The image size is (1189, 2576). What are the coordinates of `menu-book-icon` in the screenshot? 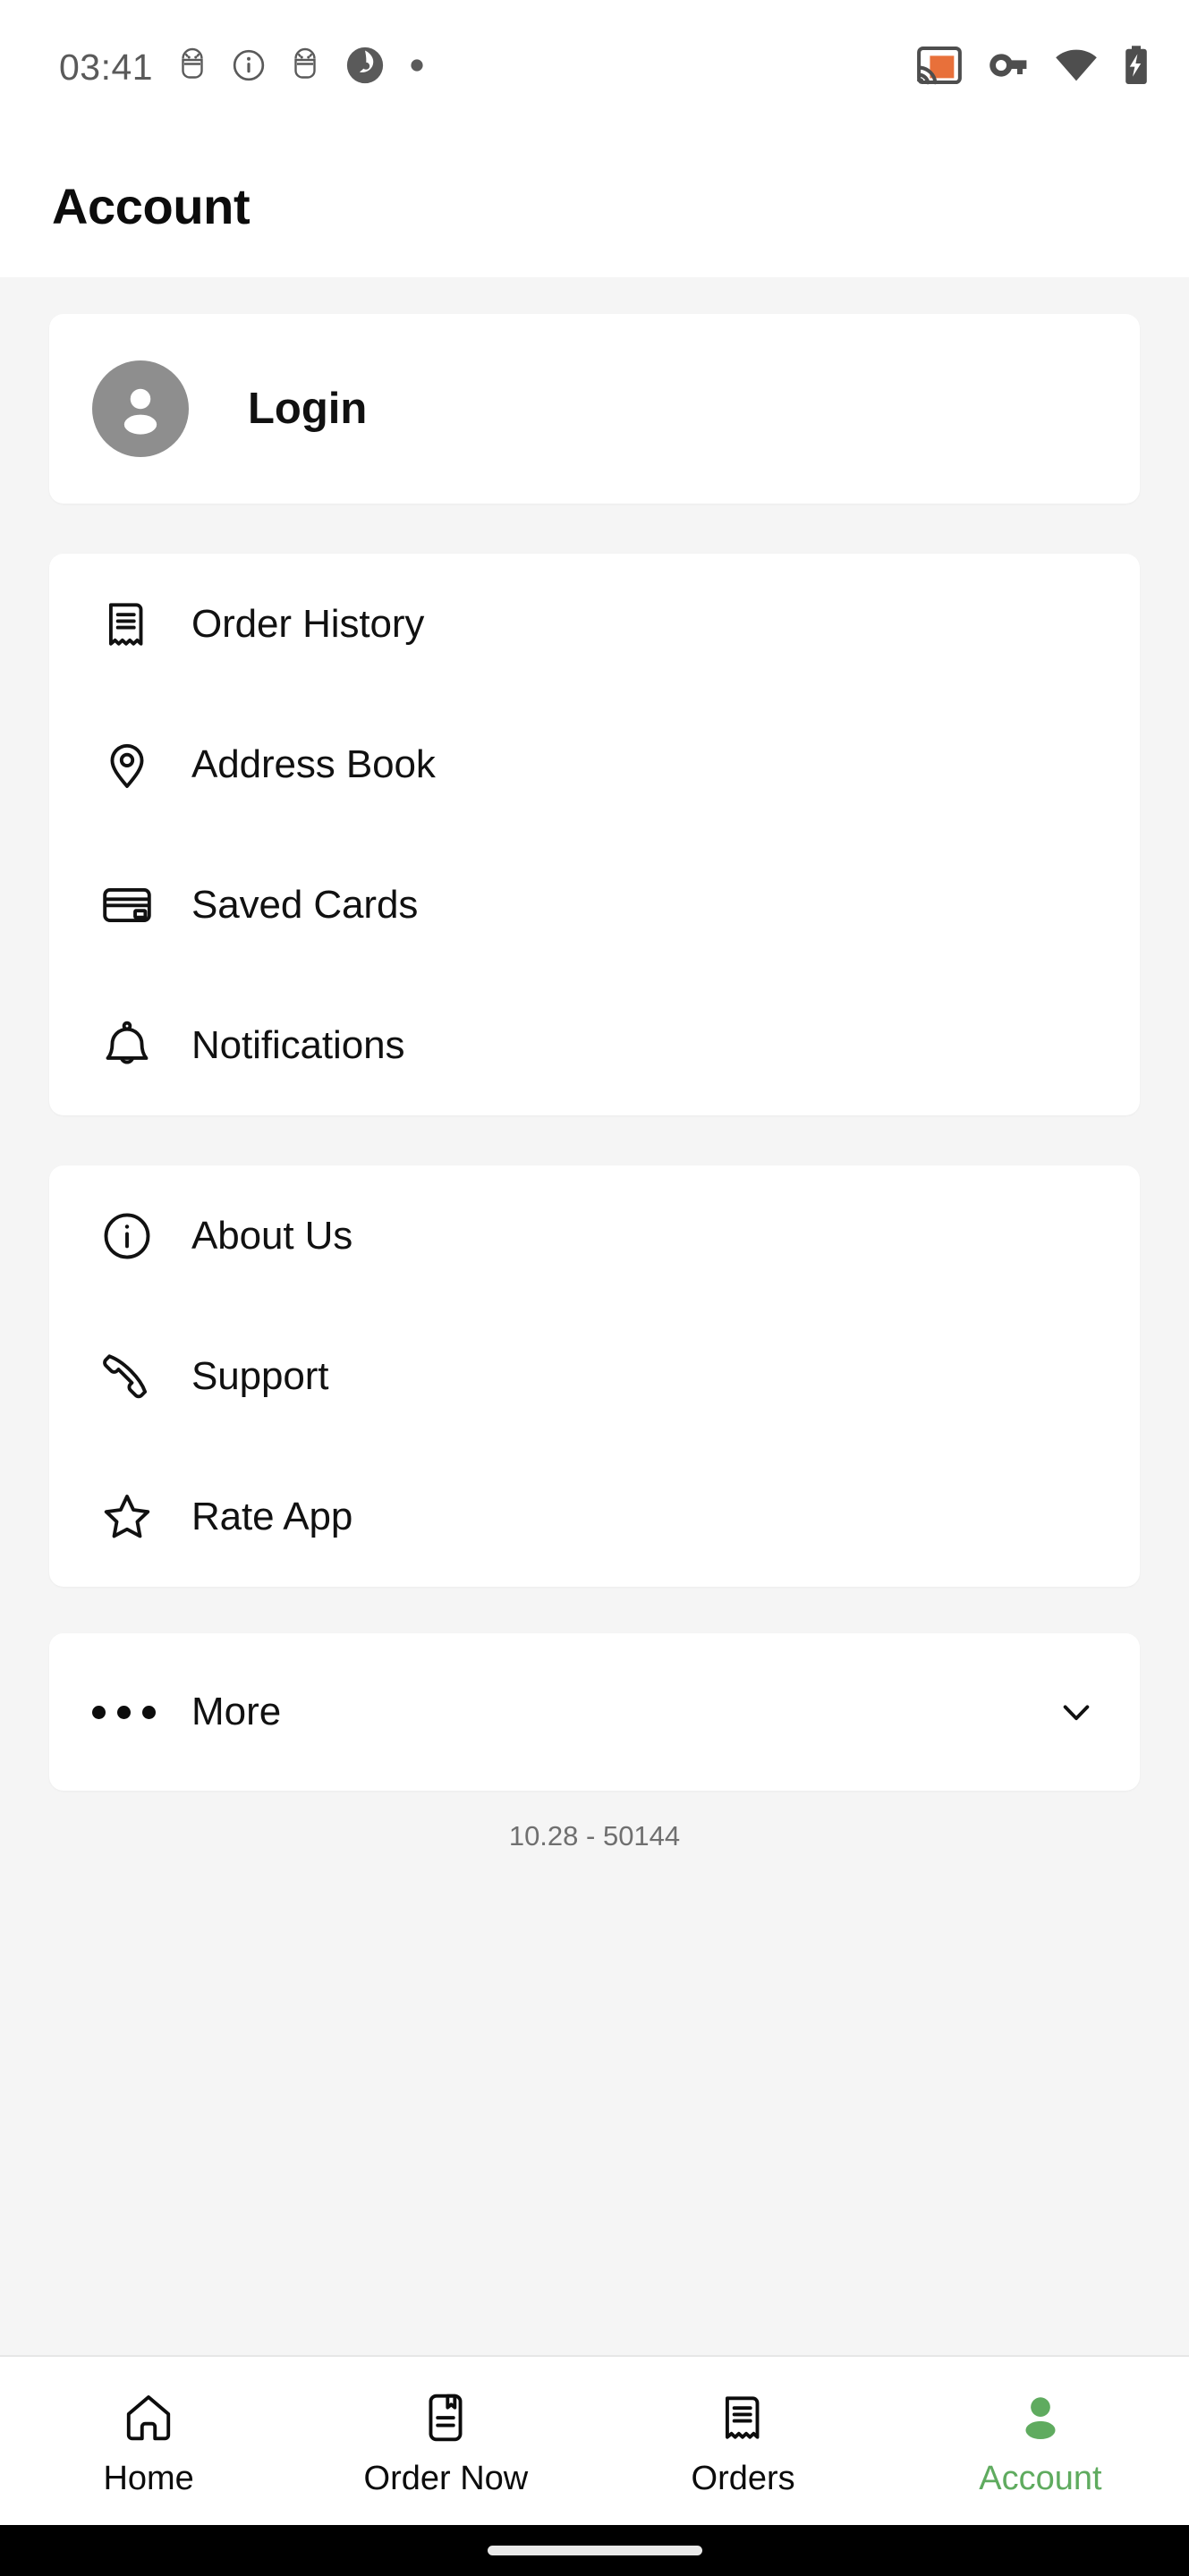 It's located at (445, 2415).